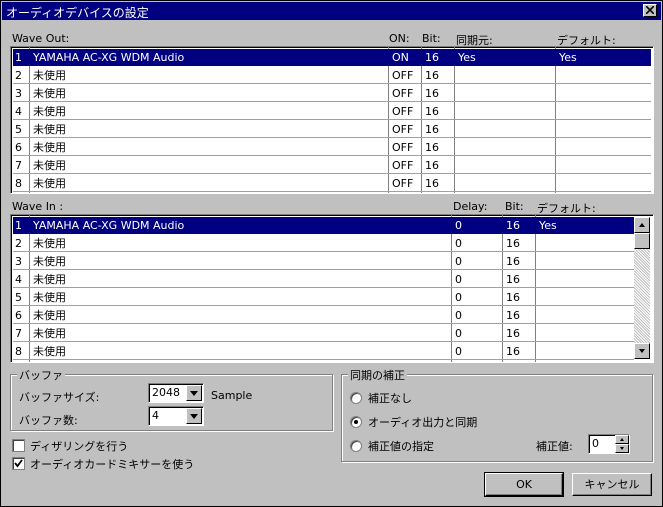 Image resolution: width=663 pixels, height=507 pixels. What do you see at coordinates (176, 393) in the screenshot?
I see `buffer-size-dropdown: 2048` at bounding box center [176, 393].